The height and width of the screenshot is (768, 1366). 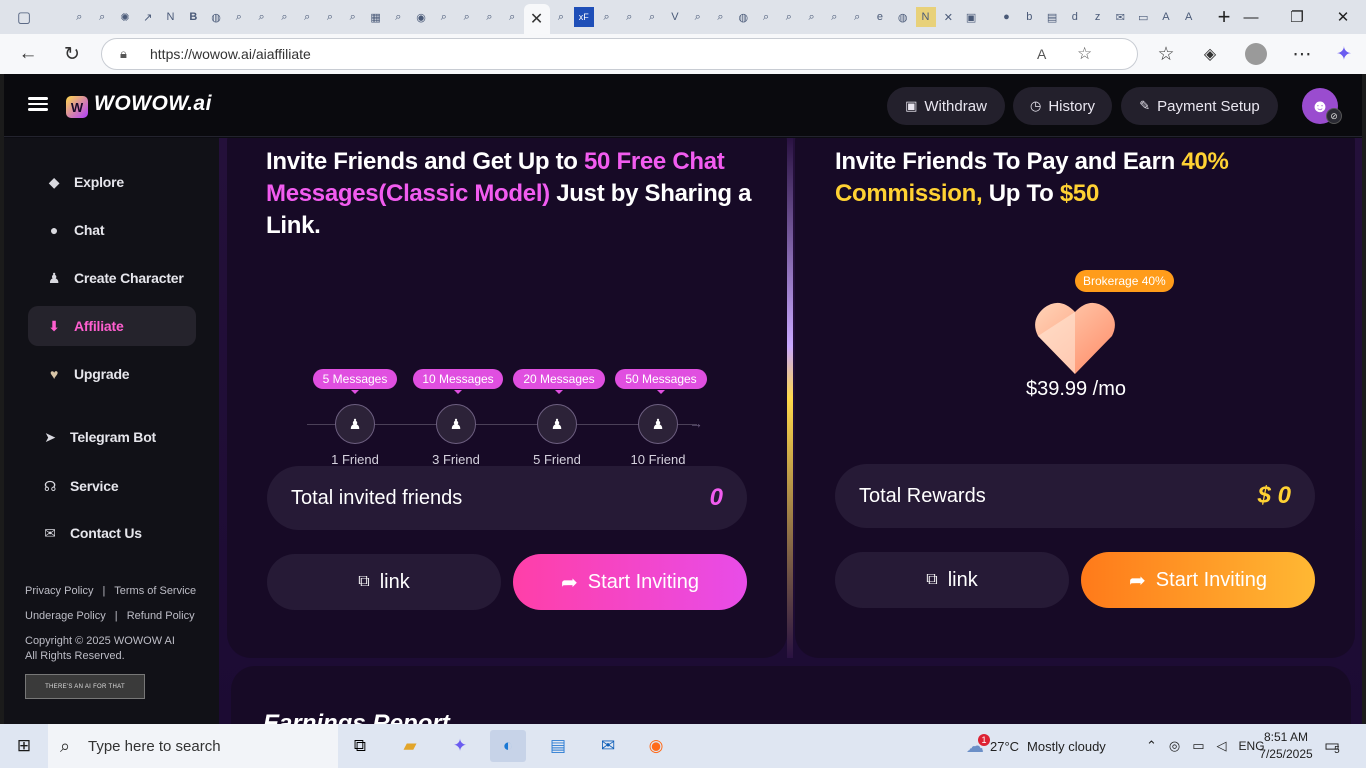 What do you see at coordinates (1199, 106) in the screenshot?
I see `payment-setup-button: ✎ Payment Setup` at bounding box center [1199, 106].